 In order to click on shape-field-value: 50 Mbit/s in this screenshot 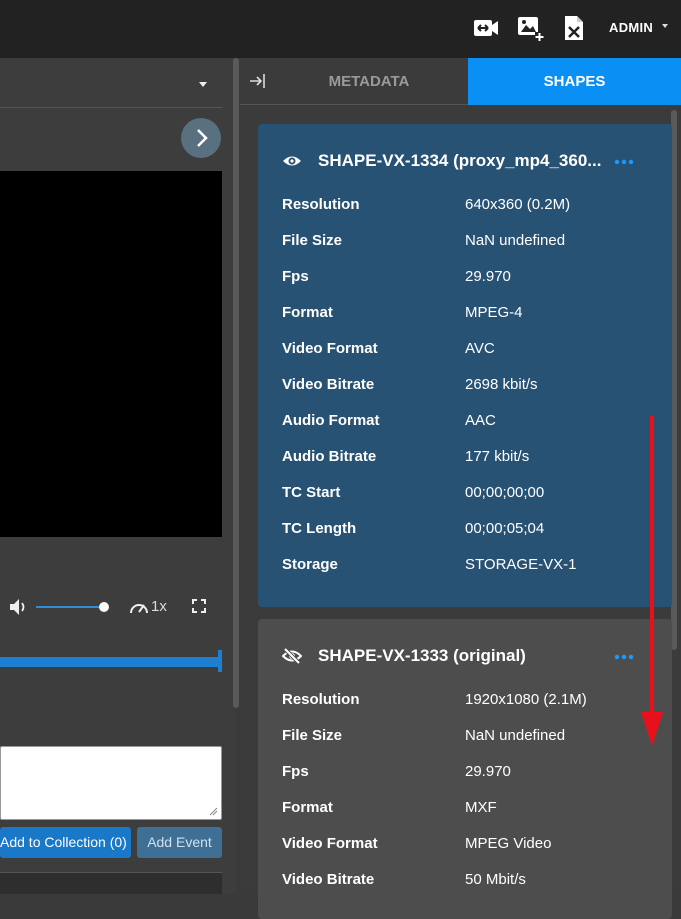, I will do `click(495, 879)`.